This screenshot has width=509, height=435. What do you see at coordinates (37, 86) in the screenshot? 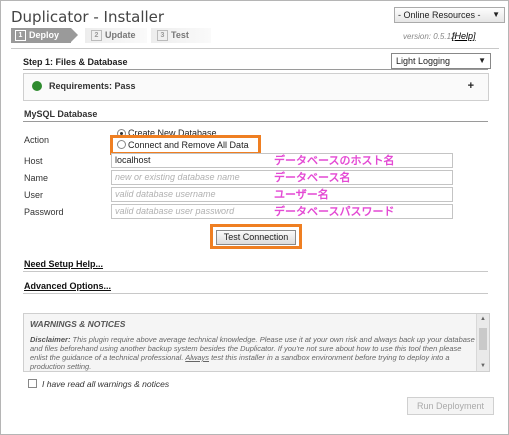
I see `status-pass-icon` at bounding box center [37, 86].